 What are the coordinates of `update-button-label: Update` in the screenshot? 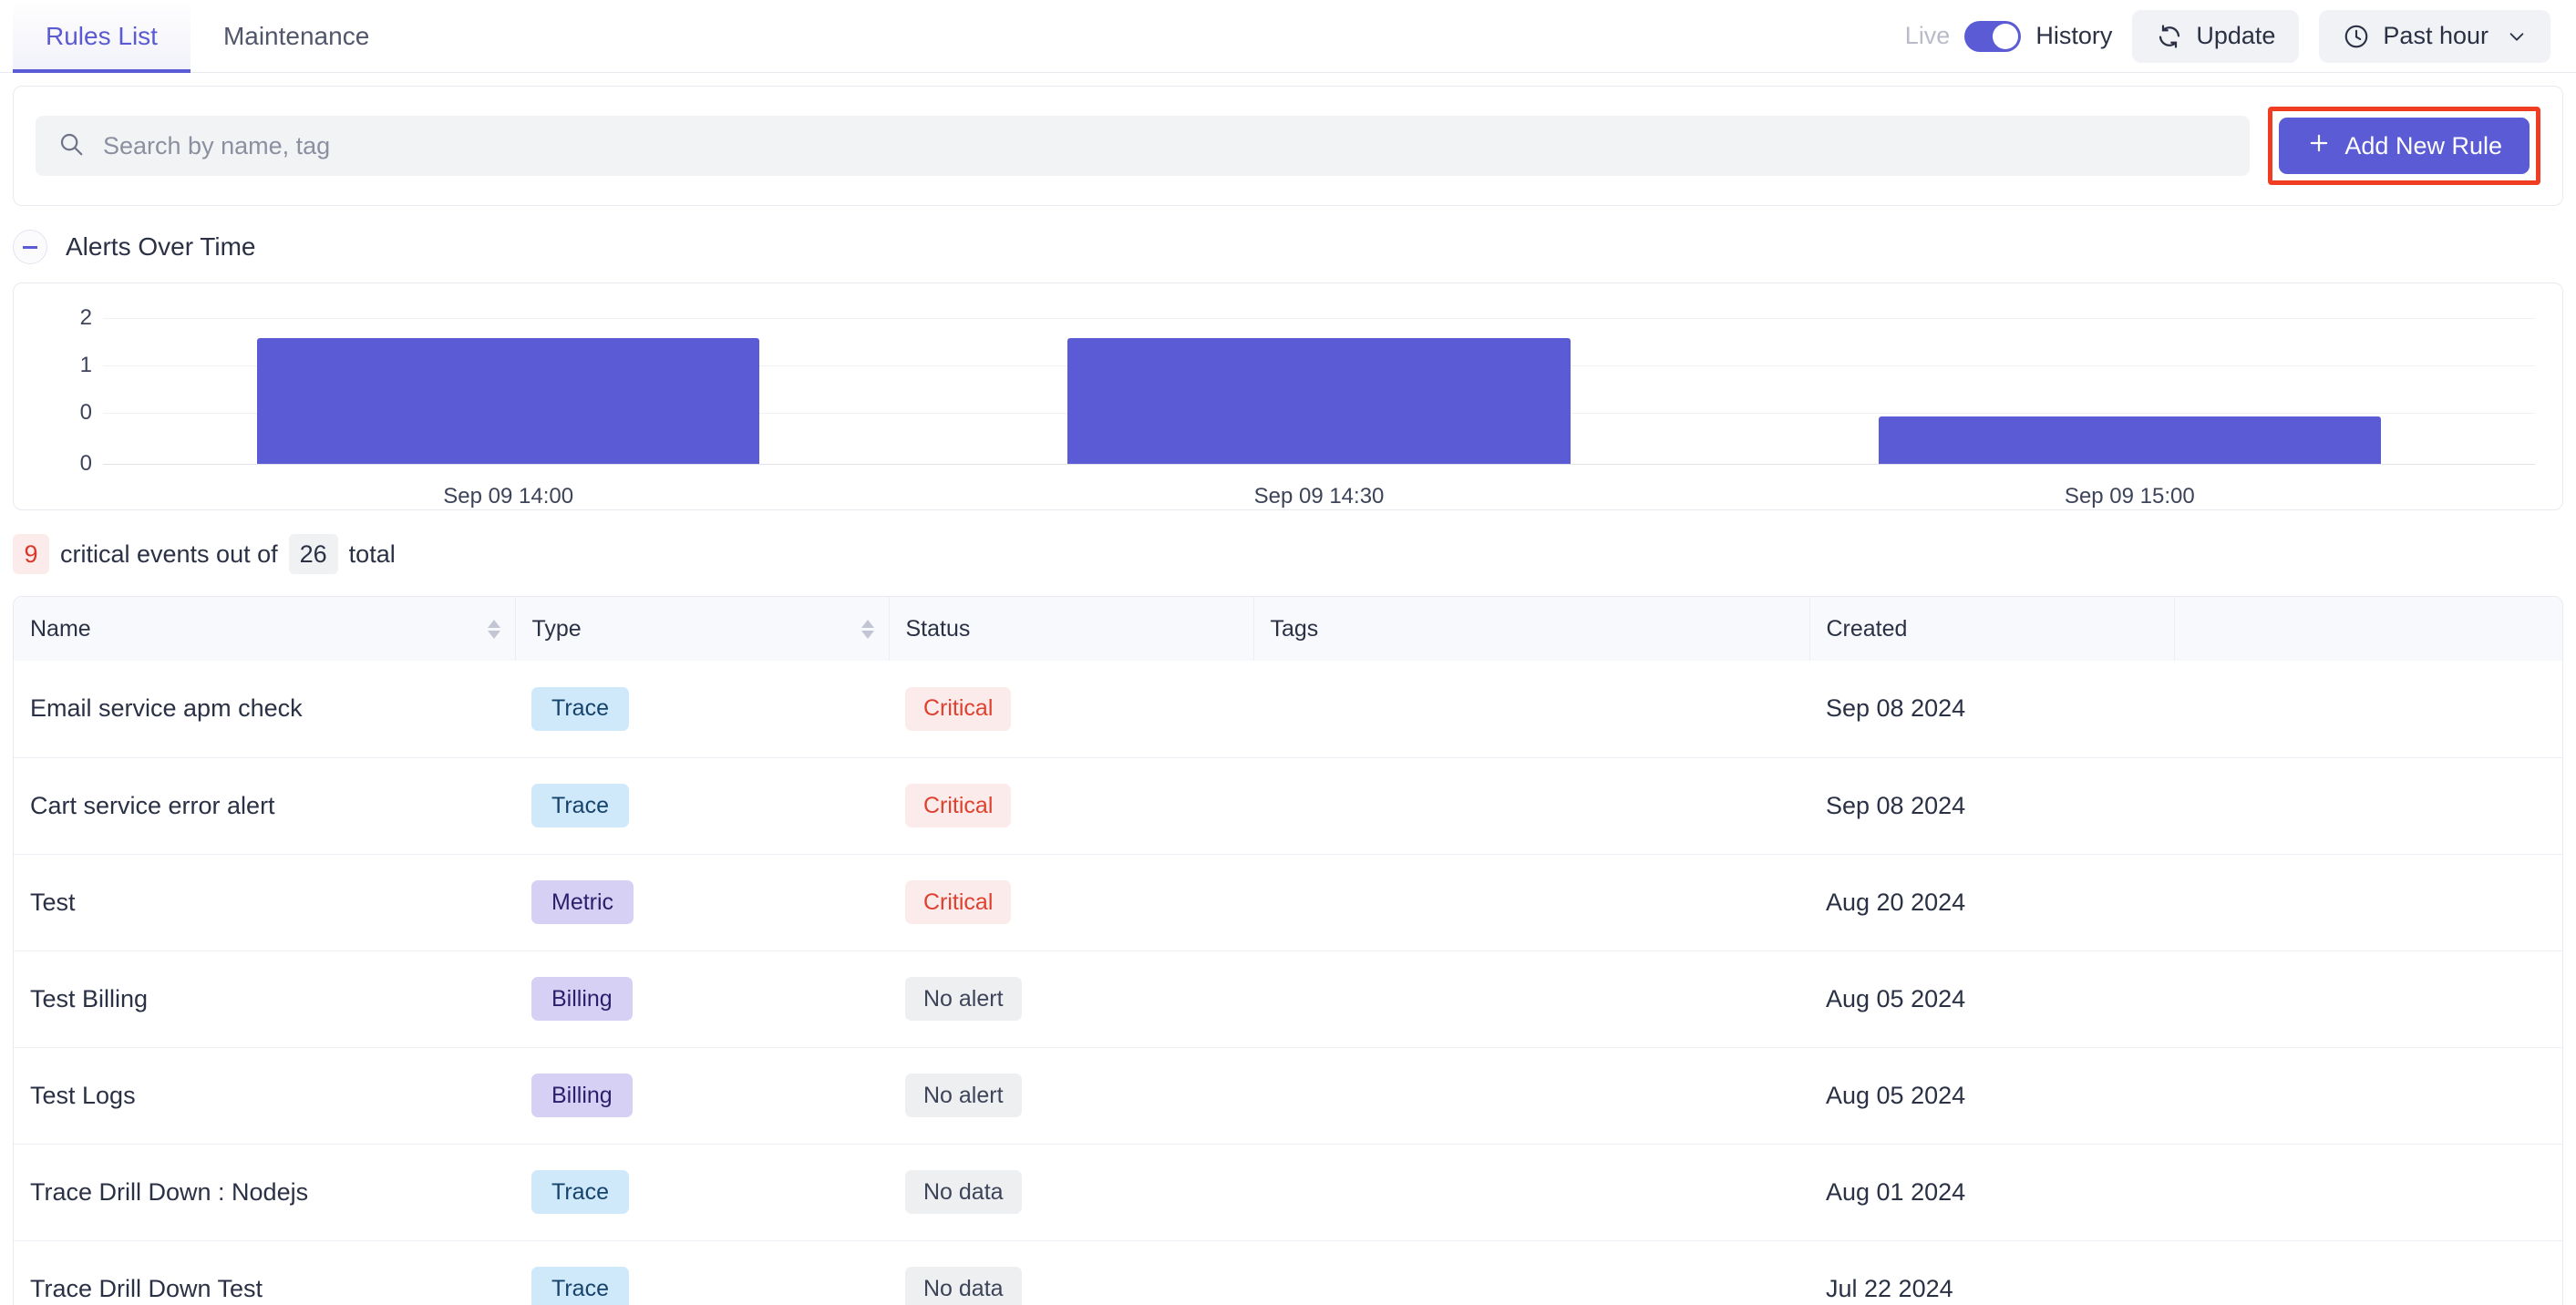 It's located at (2236, 35).